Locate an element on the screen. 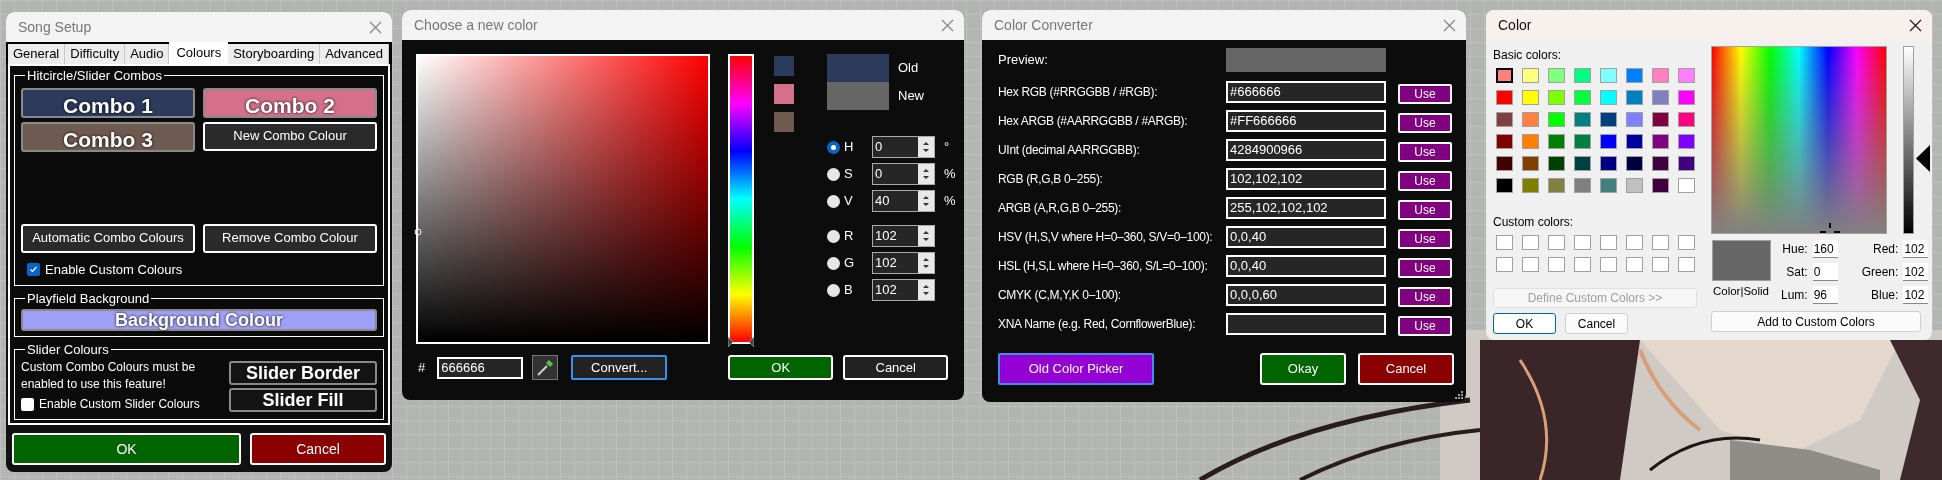  automatic-colours-button: Automatic Combo Colours is located at coordinates (108, 238).